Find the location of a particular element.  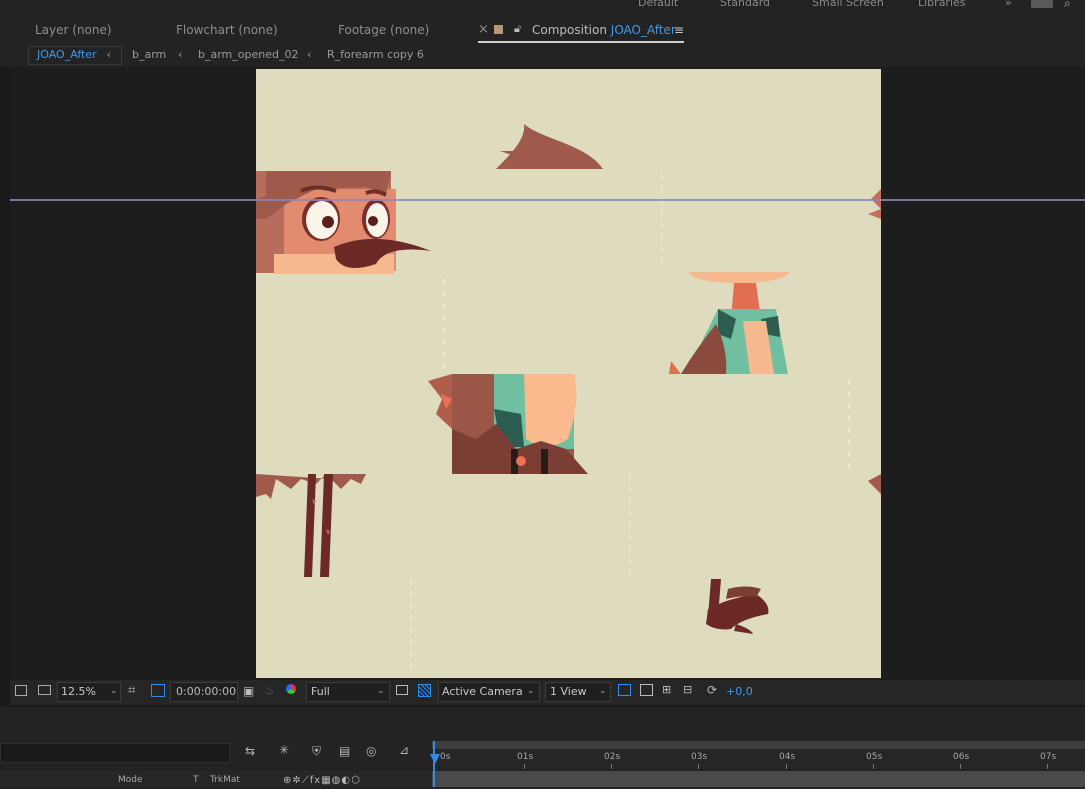

graph-editor-icon: ⊿ is located at coordinates (404, 750).